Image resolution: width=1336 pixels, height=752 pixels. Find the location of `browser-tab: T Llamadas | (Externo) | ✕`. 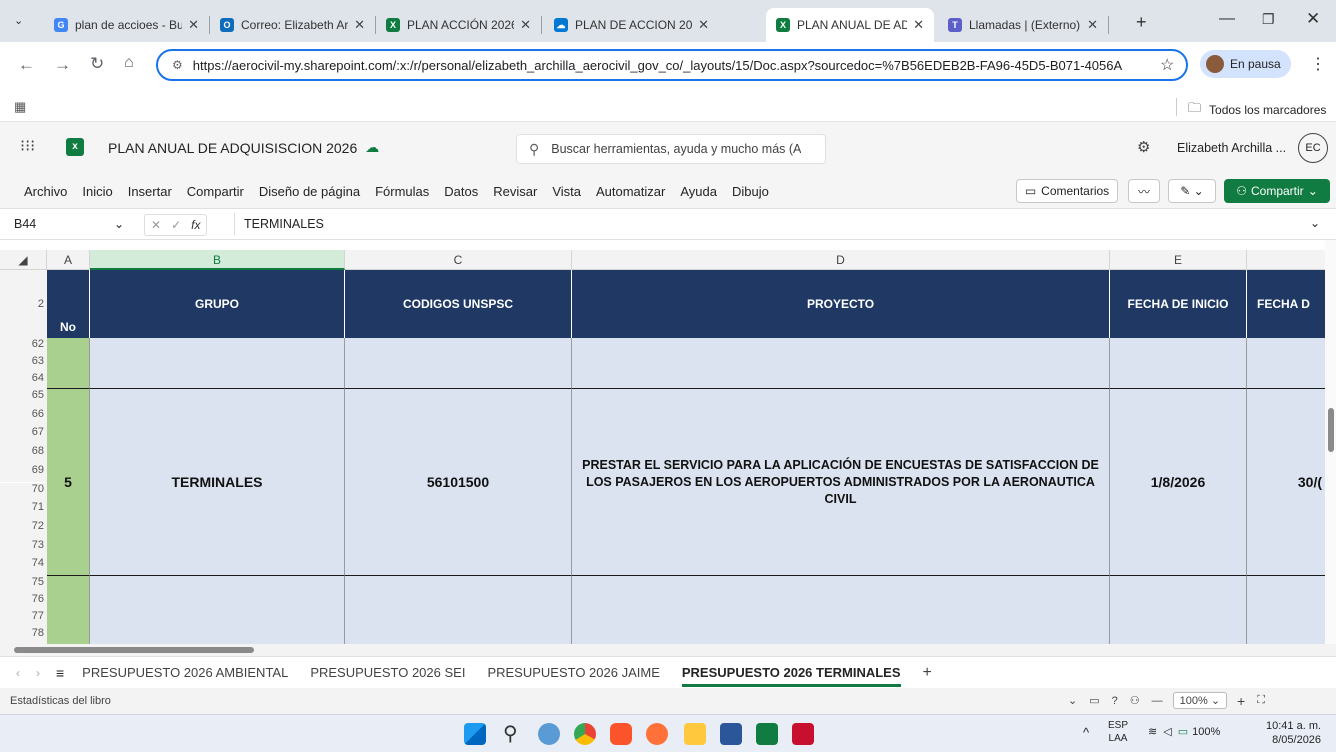

browser-tab: T Llamadas | (Externo) | ✕ is located at coordinates (1023, 25).